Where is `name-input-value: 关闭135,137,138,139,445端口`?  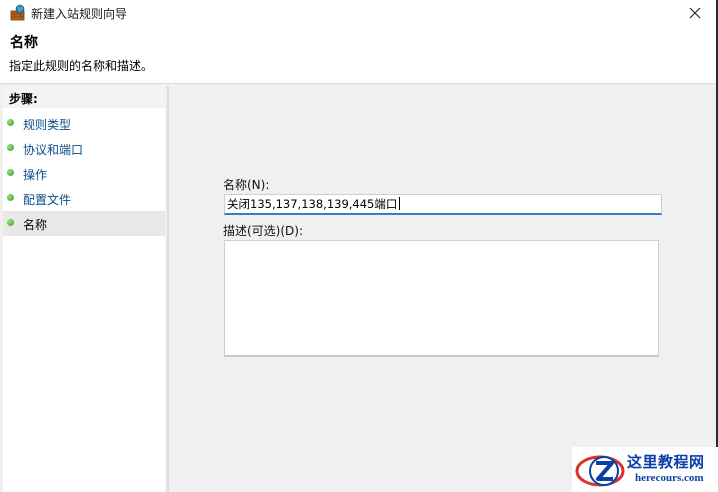 name-input-value: 关闭135,137,138,139,445端口 is located at coordinates (312, 204).